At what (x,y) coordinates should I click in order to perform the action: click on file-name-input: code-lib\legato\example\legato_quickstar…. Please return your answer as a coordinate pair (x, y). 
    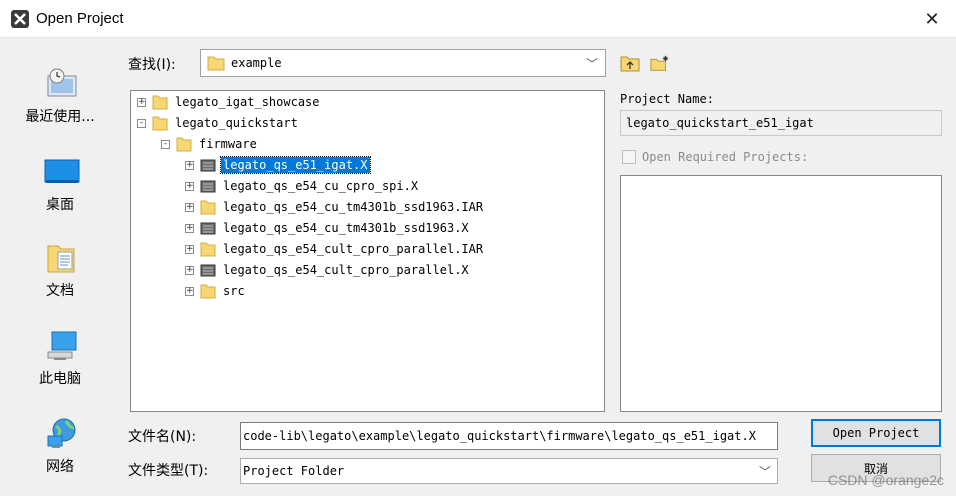
    Looking at the image, I should click on (509, 436).